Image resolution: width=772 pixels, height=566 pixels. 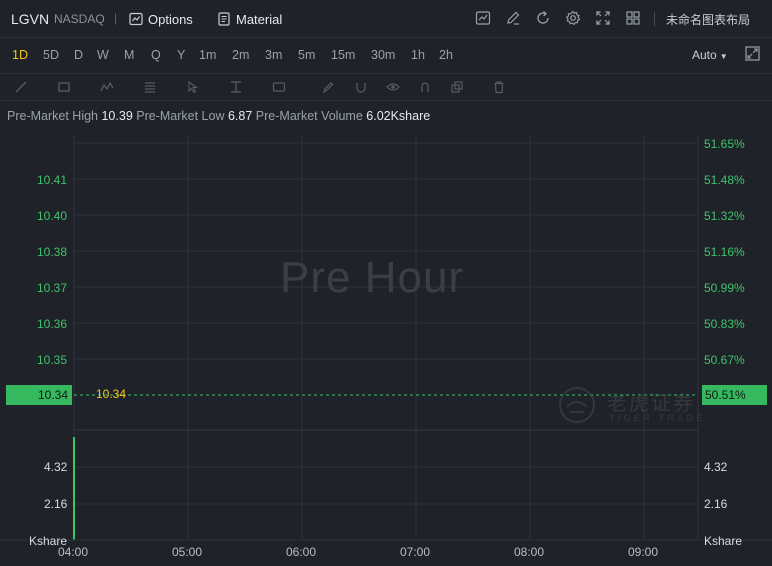 I want to click on options-label: Options, so click(x=170, y=19).